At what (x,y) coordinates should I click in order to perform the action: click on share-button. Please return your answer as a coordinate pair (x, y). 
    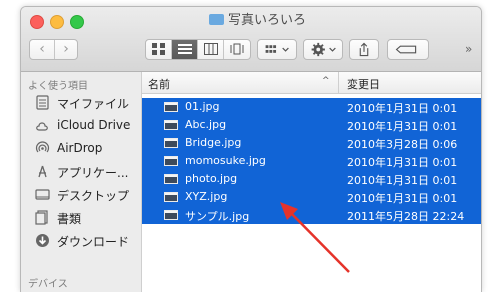
    Looking at the image, I should click on (364, 49).